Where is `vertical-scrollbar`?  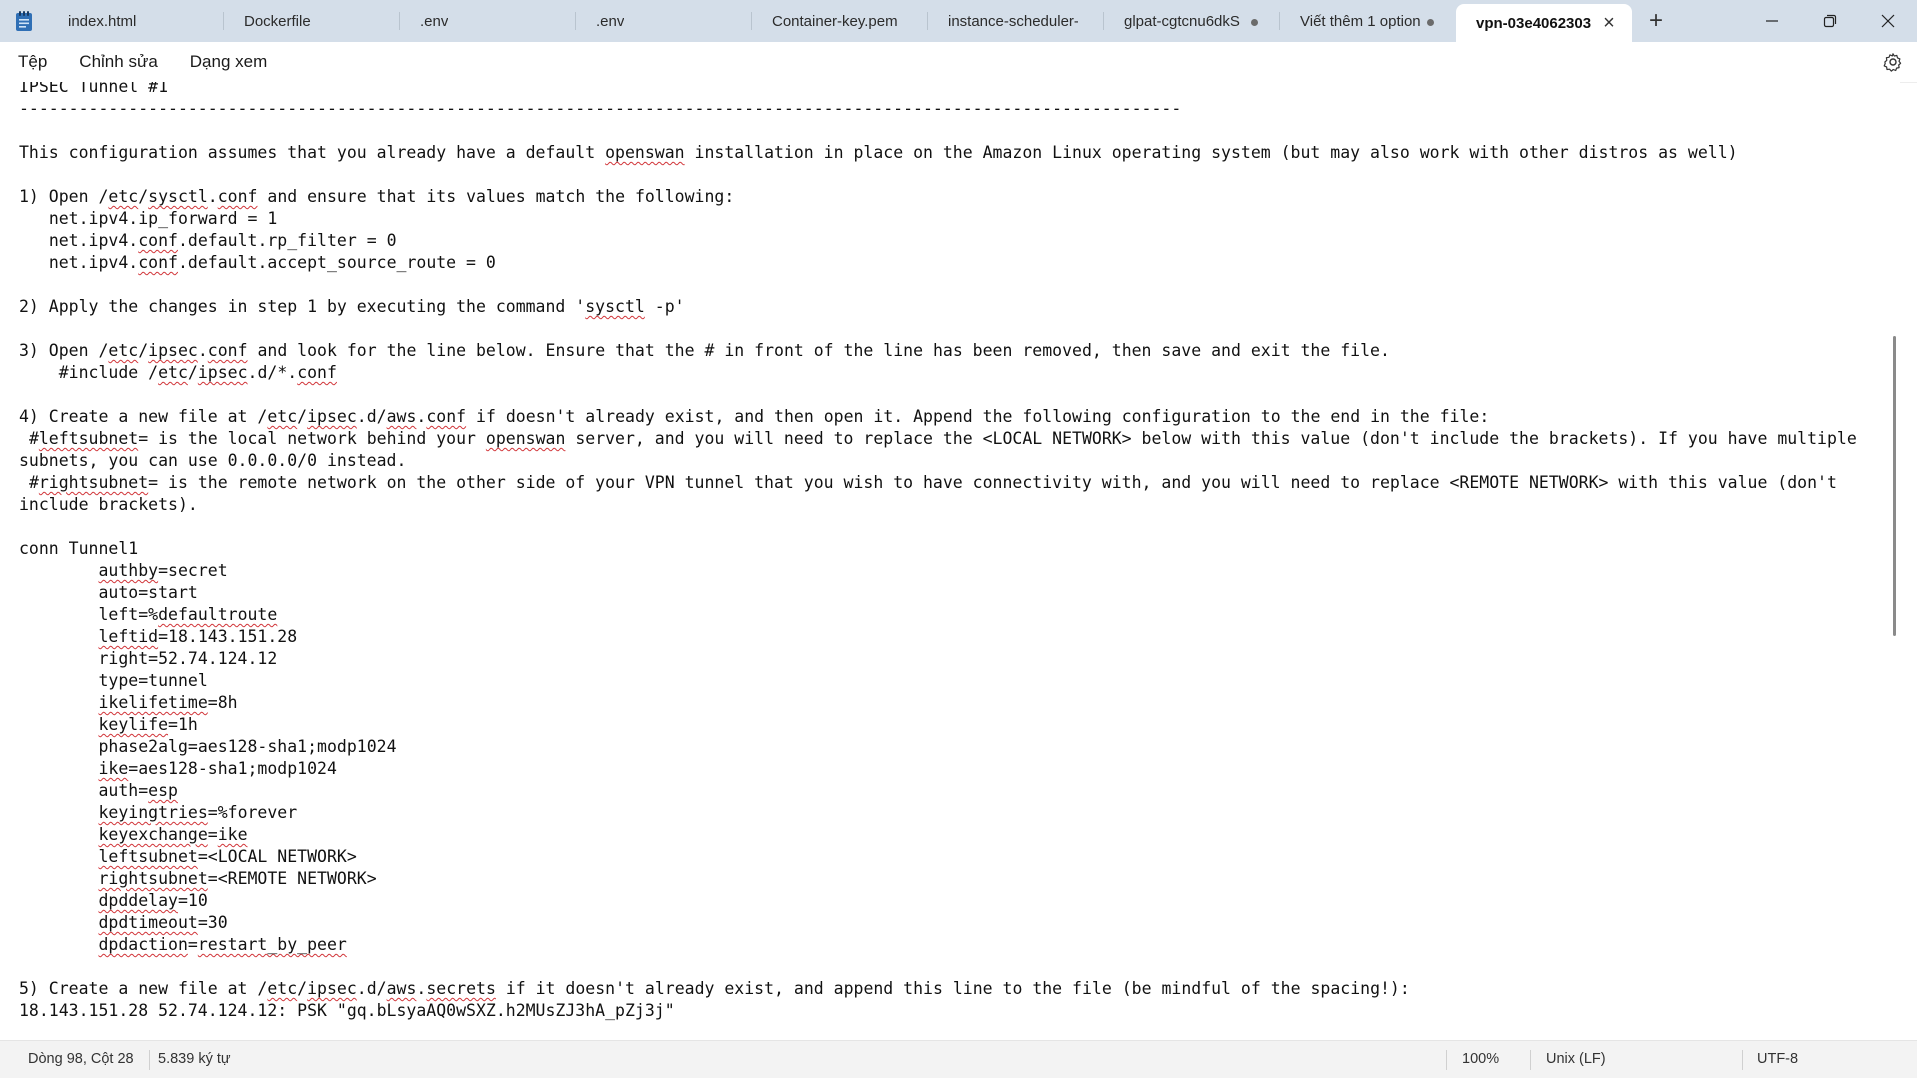
vertical-scrollbar is located at coordinates (1894, 486).